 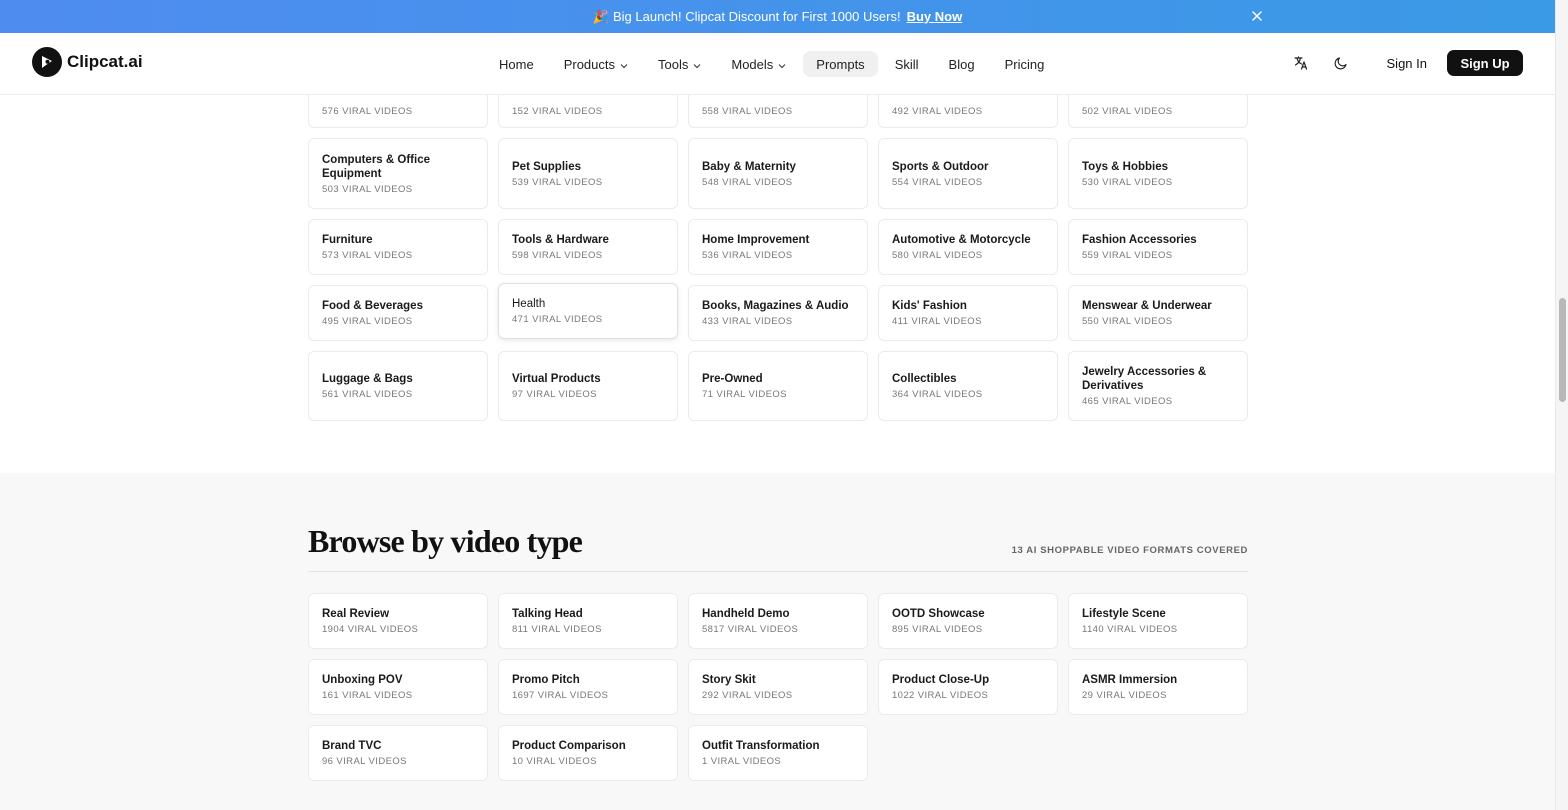 I want to click on brand-logo: Clipcat.ai, so click(x=87, y=62).